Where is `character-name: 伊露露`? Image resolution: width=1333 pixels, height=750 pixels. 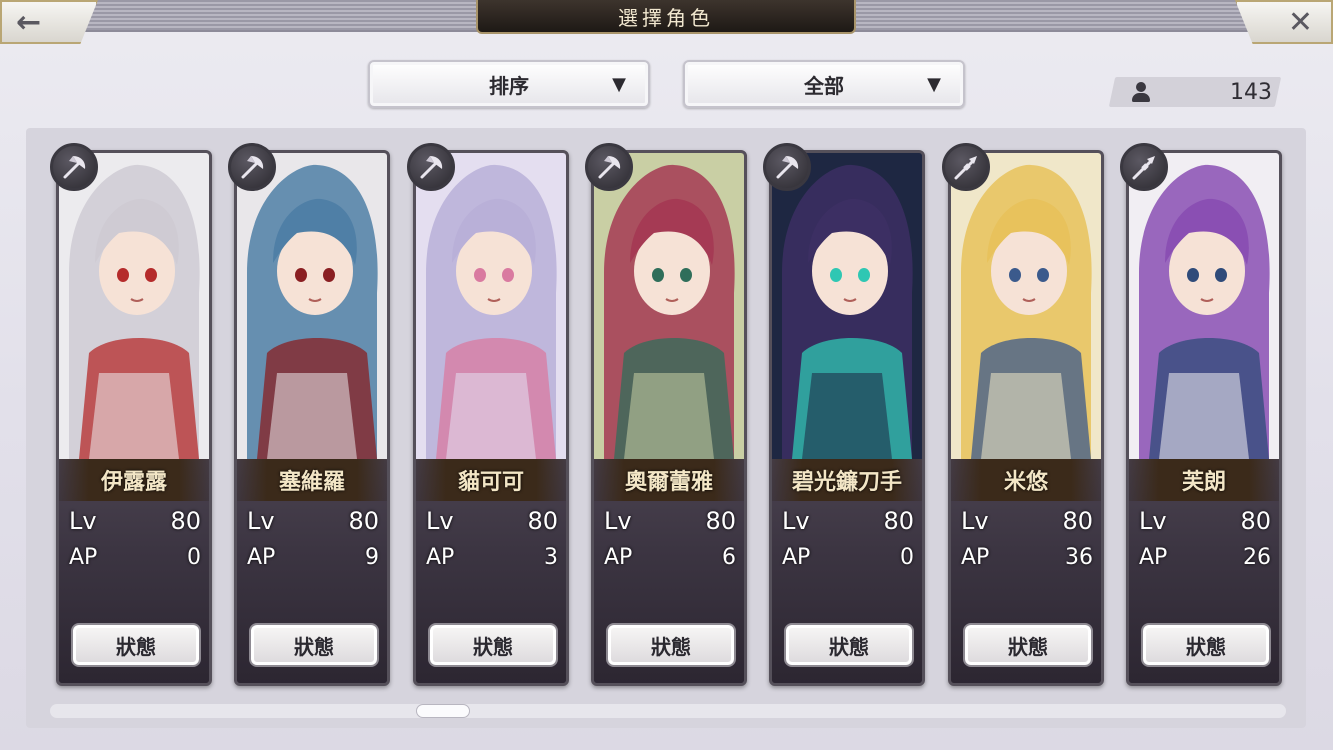
character-name: 伊露露 is located at coordinates (134, 480).